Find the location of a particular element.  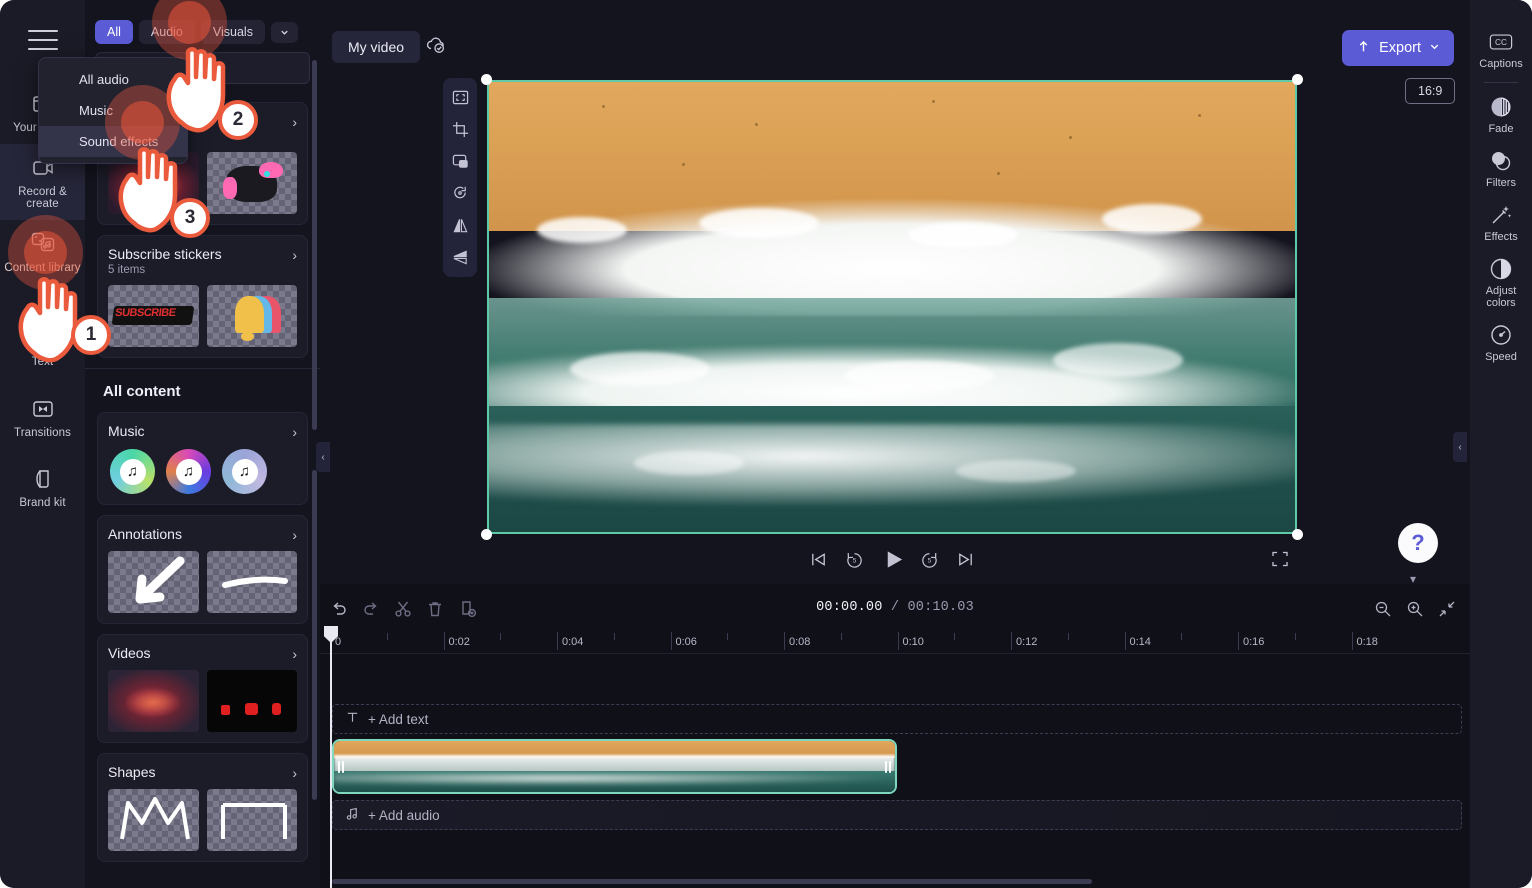

section-card-annotations: Annotations › is located at coordinates (202, 569).